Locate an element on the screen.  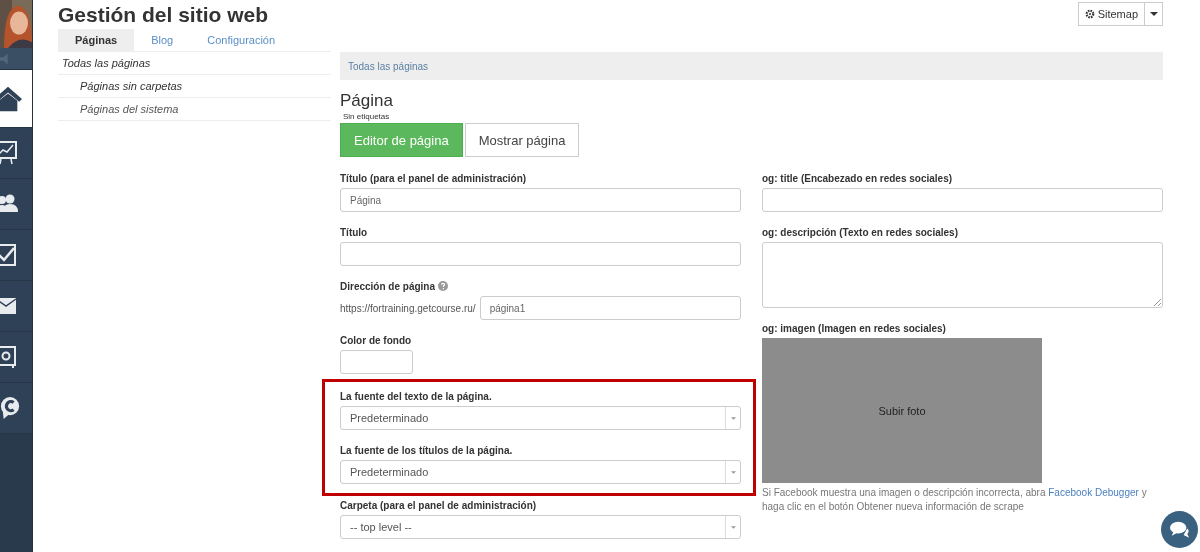
sitemap-button: Sitemap is located at coordinates (1111, 14).